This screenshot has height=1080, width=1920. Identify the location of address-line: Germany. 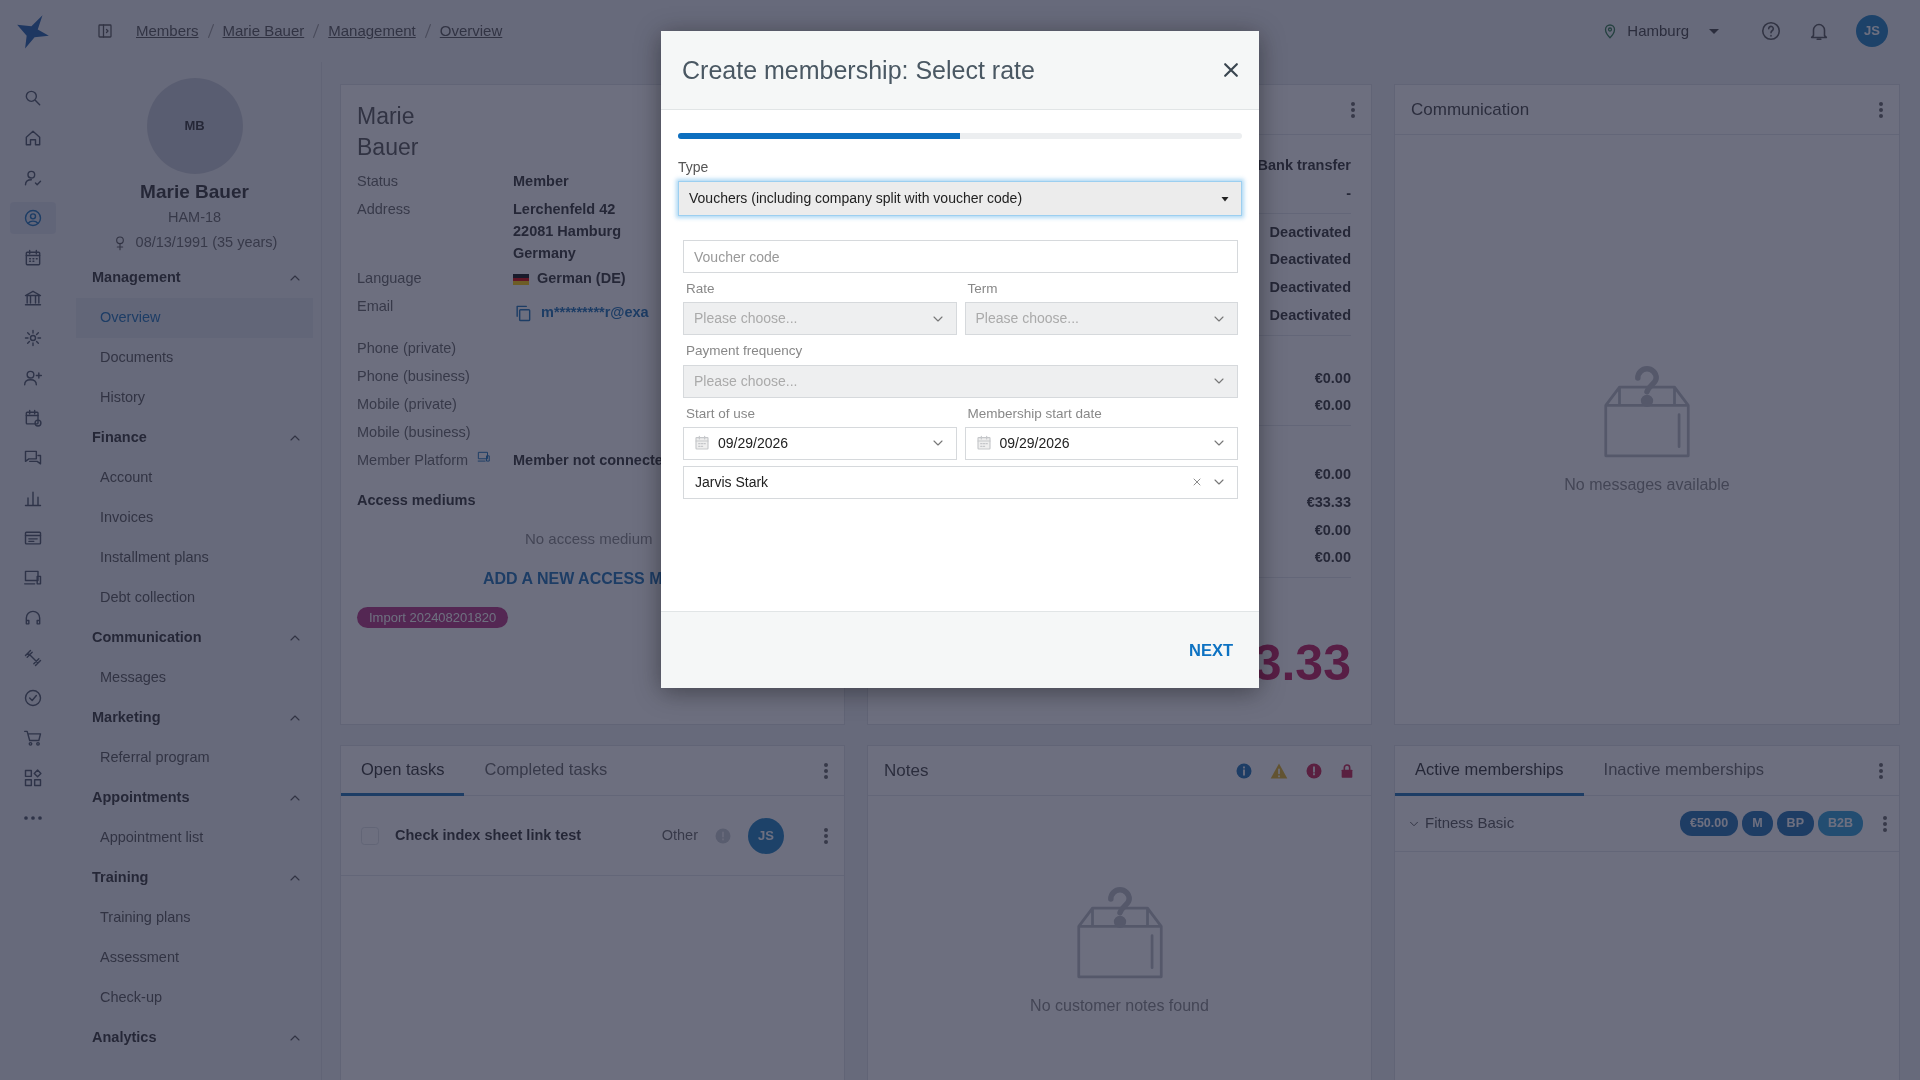
(544, 253).